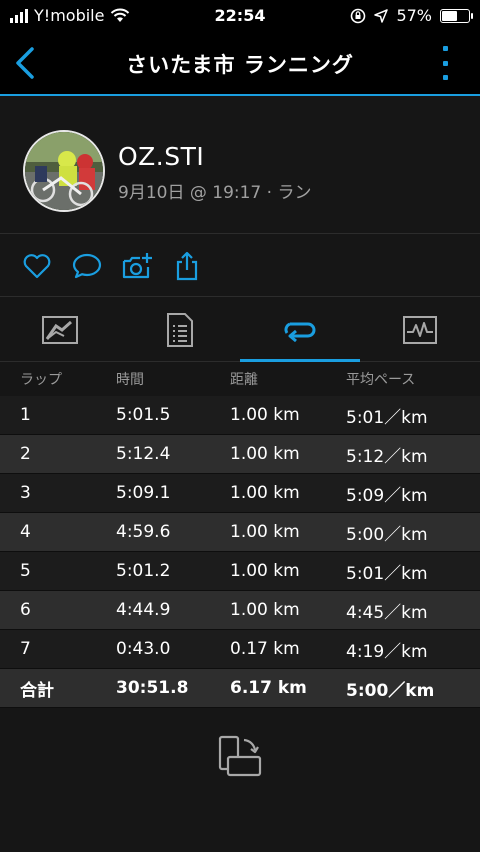 The height and width of the screenshot is (852, 480). I want to click on lap-pace: 4:45／km, so click(387, 612).